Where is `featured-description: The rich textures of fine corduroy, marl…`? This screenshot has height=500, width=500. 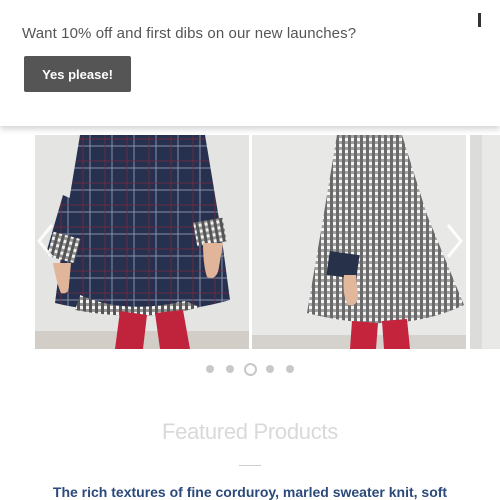
featured-description: The rich textures of fine corduroy, marl… is located at coordinates (250, 492).